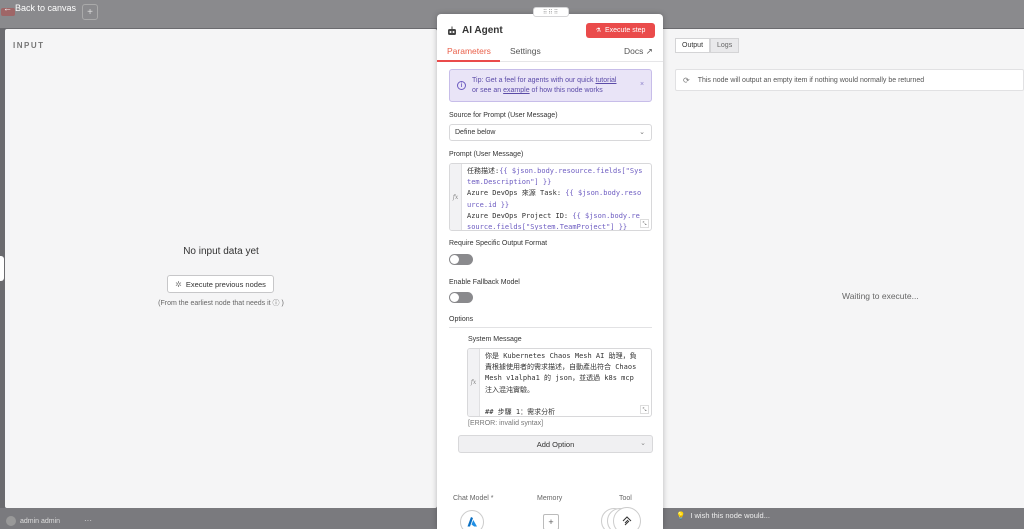 This screenshot has height=529, width=1024. Describe the element at coordinates (498, 243) in the screenshot. I see `require-format-label: Require Specific Output Format` at that location.